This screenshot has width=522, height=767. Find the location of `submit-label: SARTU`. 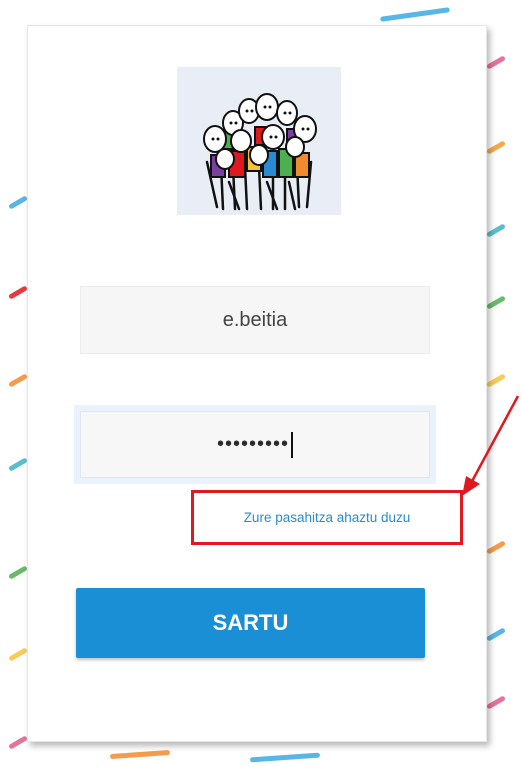

submit-label: SARTU is located at coordinates (250, 622).